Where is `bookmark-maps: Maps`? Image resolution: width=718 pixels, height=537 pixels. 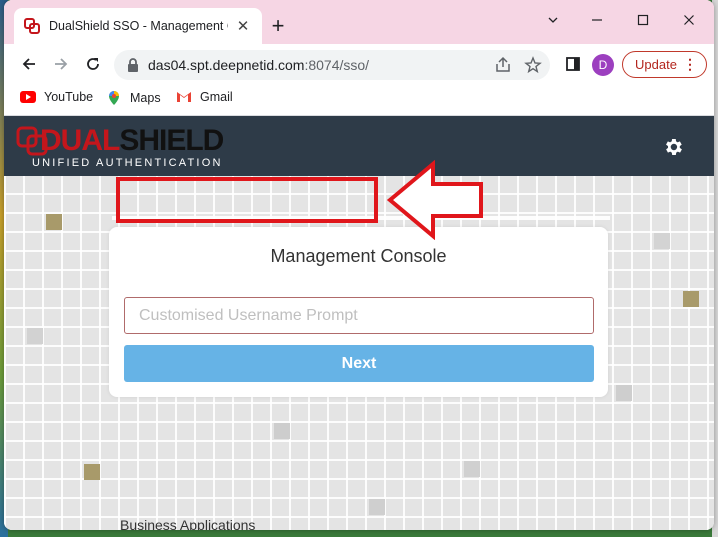
bookmark-maps: Maps is located at coordinates (133, 98).